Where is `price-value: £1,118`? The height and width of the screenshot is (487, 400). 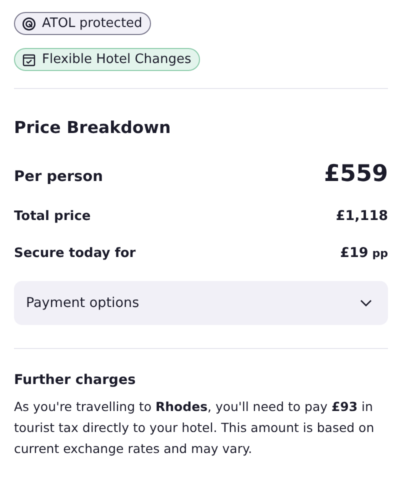
price-value: £1,118 is located at coordinates (362, 216).